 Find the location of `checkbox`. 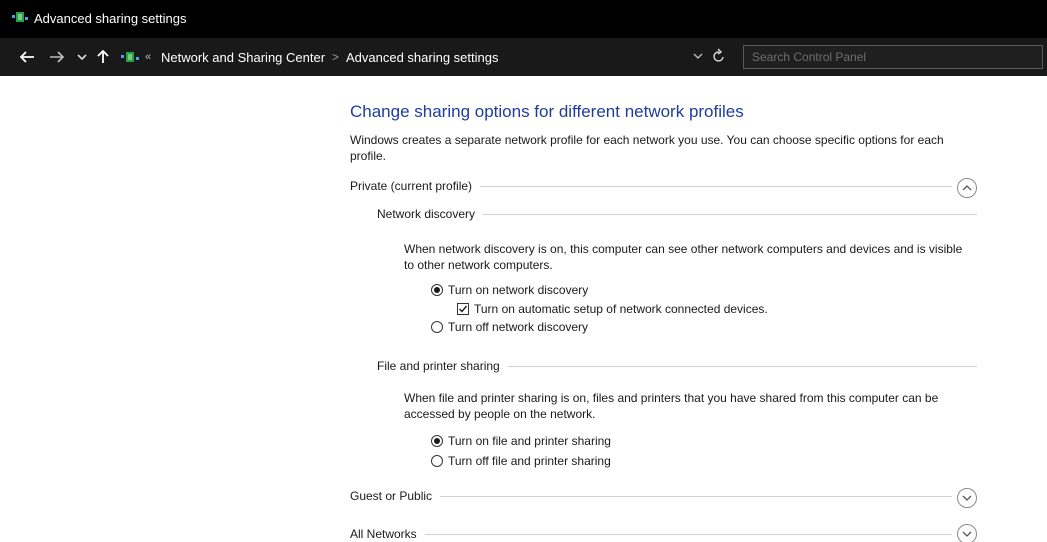

checkbox is located at coordinates (463, 309).